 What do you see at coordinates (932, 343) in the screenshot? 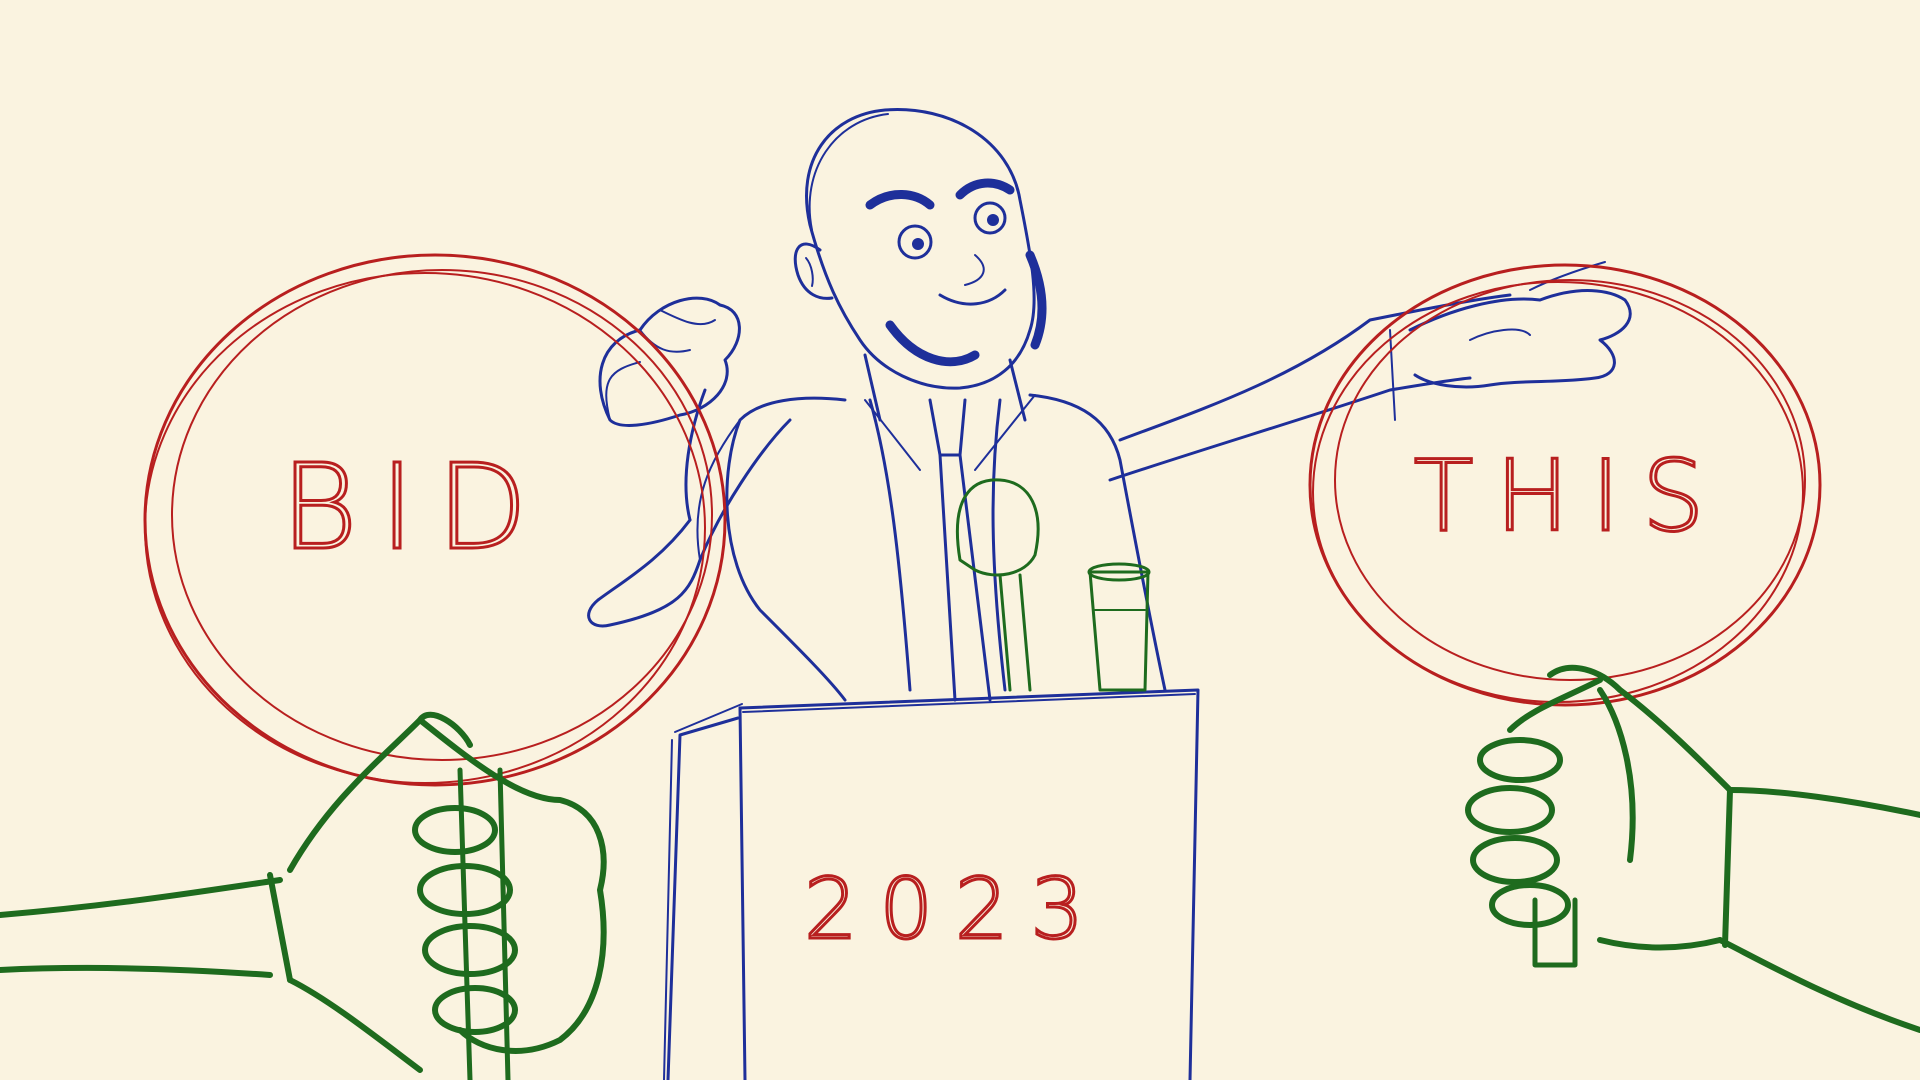
I see `auctioneer-beard` at bounding box center [932, 343].